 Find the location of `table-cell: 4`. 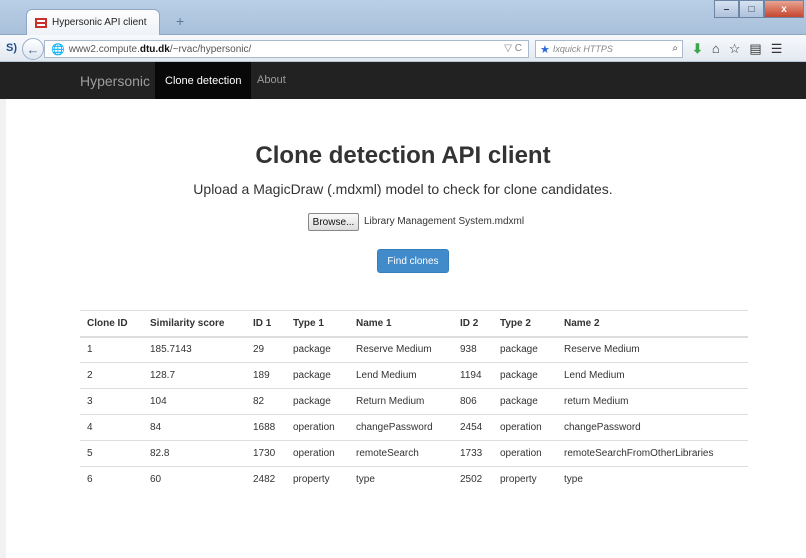

table-cell: 4 is located at coordinates (111, 427).